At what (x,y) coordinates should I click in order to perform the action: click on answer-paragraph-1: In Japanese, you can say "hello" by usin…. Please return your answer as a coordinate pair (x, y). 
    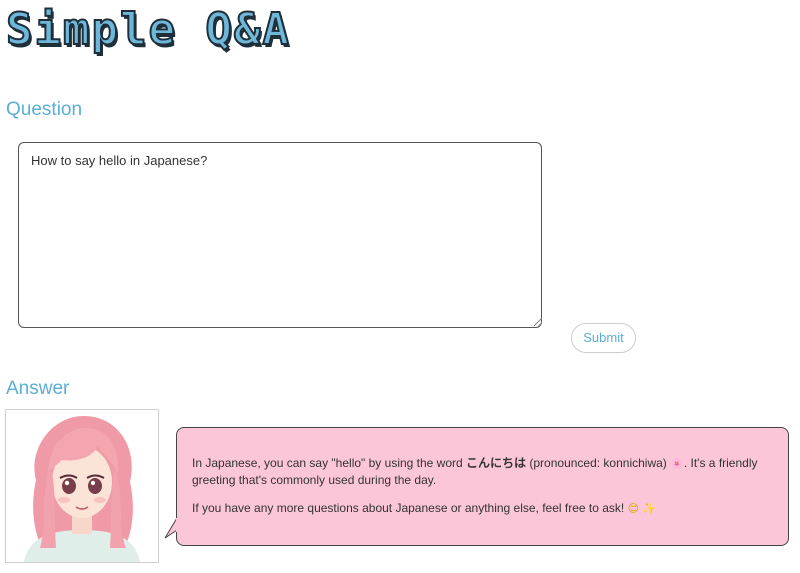
    Looking at the image, I should click on (483, 472).